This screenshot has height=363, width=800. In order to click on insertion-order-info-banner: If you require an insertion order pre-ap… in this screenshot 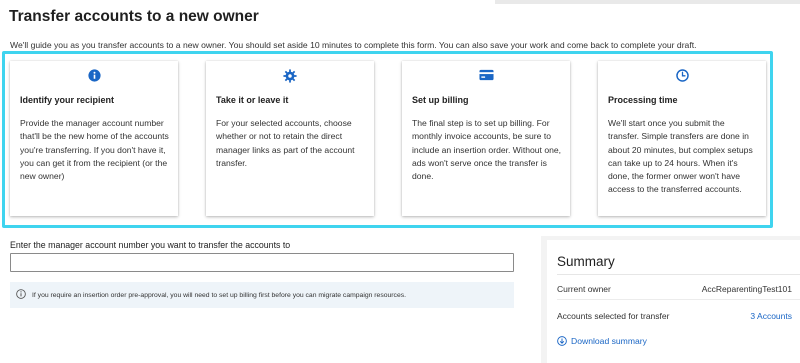, I will do `click(262, 295)`.